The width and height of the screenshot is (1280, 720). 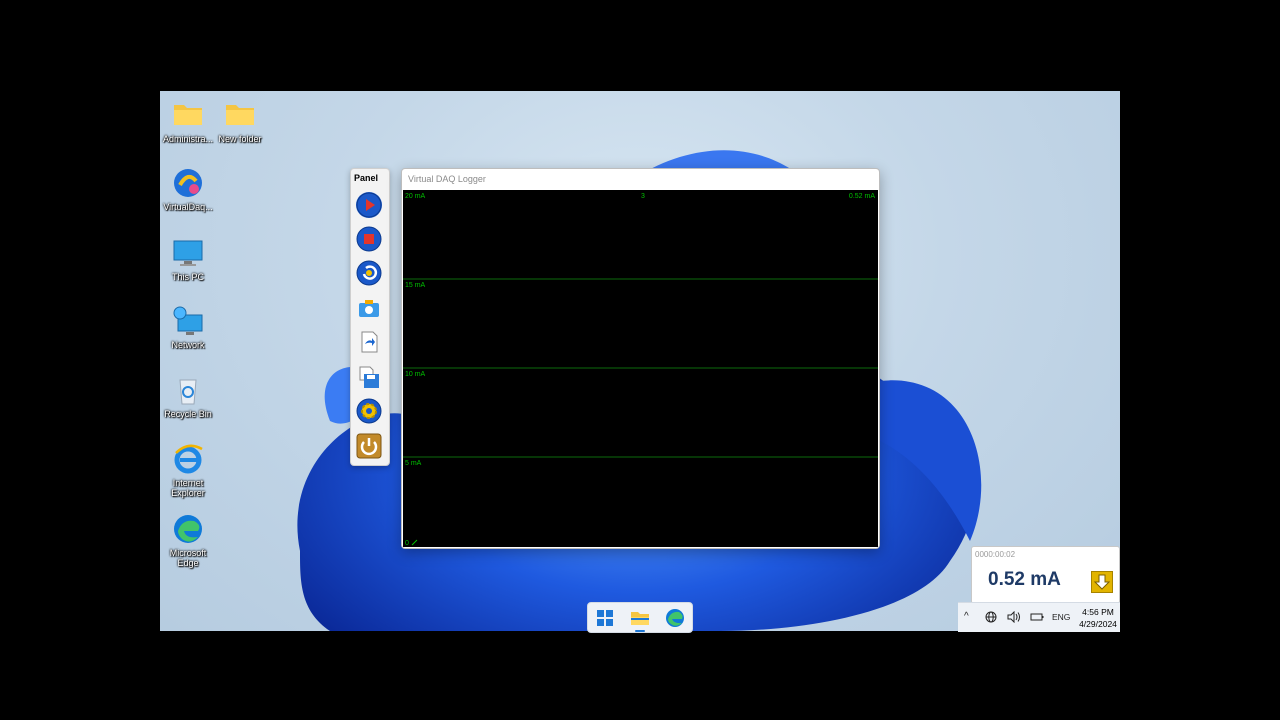 What do you see at coordinates (414, 542) in the screenshot?
I see `data-trace` at bounding box center [414, 542].